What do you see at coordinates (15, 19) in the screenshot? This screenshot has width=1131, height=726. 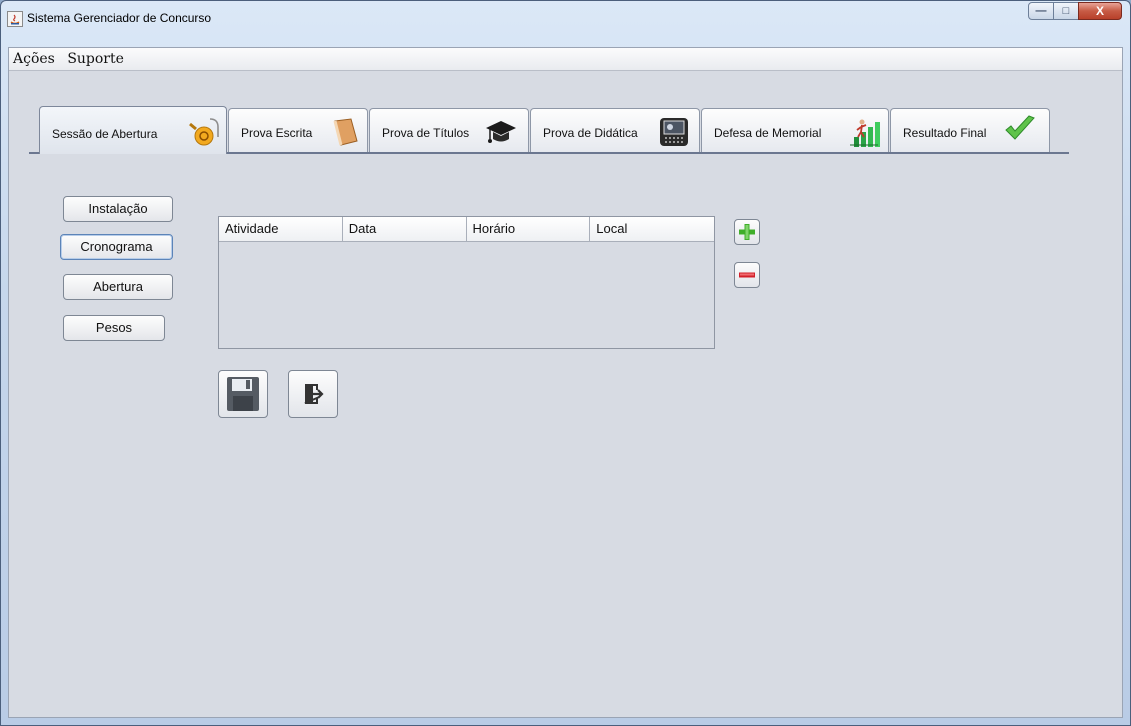 I see `java-app-icon` at bounding box center [15, 19].